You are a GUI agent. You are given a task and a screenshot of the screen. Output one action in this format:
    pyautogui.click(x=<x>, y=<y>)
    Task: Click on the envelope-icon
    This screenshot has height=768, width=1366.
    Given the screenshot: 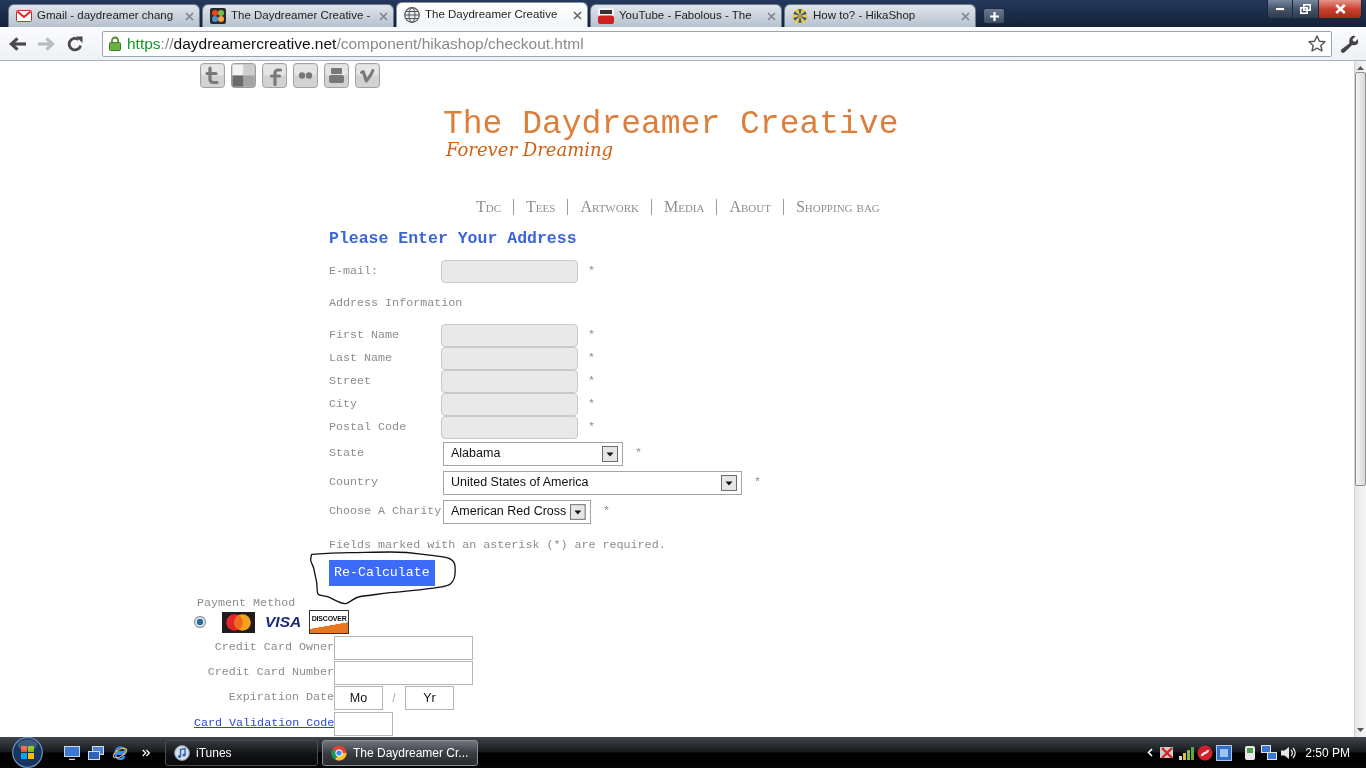 What is the action you would take?
    pyautogui.click(x=24, y=16)
    